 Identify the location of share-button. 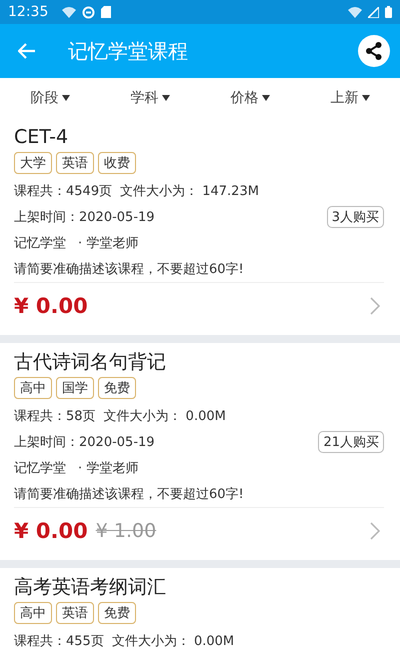
(374, 51).